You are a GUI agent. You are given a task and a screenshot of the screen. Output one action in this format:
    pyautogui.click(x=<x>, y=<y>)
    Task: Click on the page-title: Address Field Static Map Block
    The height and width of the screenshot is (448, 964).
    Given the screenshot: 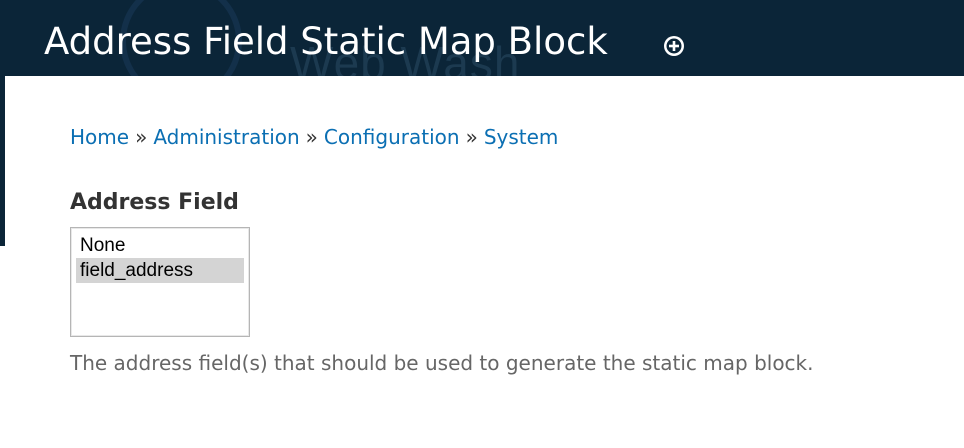 What is the action you would take?
    pyautogui.click(x=326, y=41)
    